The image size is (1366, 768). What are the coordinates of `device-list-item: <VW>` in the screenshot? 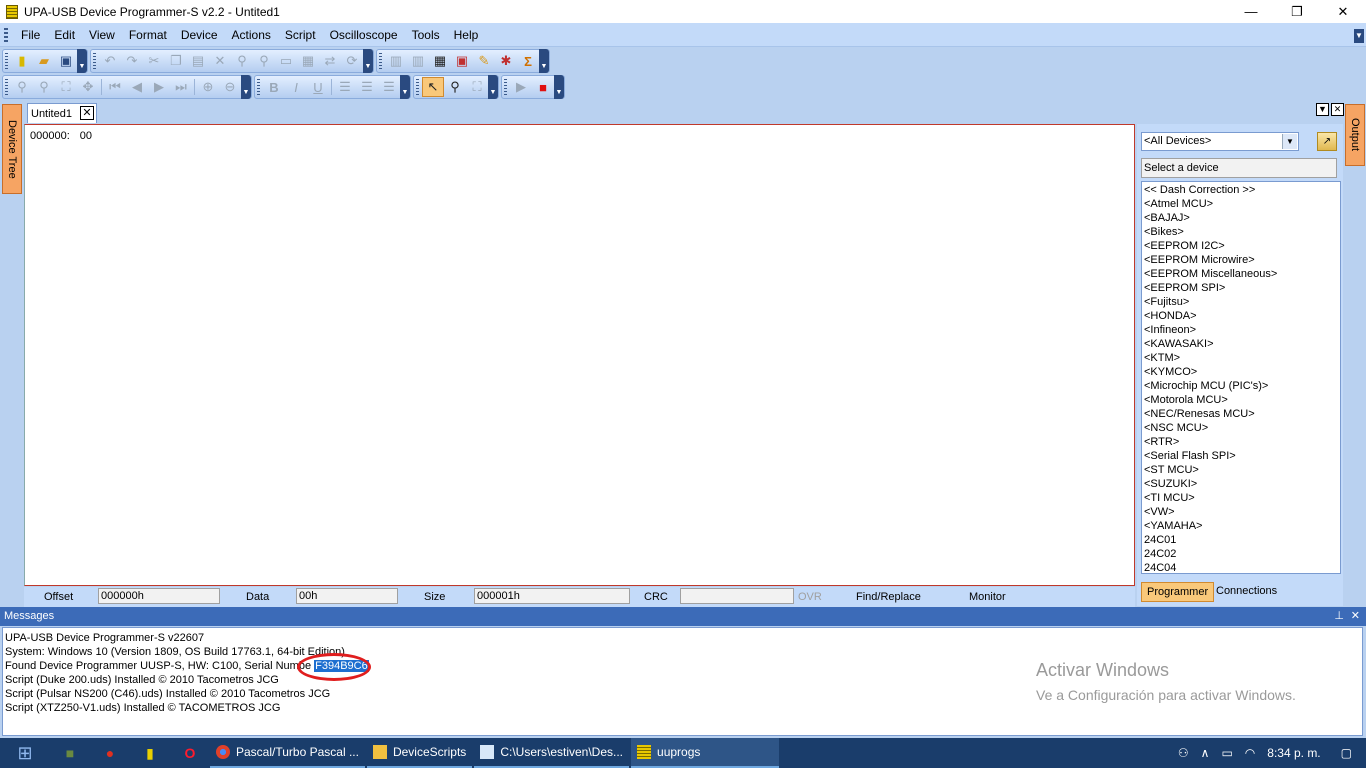 It's located at (1241, 512).